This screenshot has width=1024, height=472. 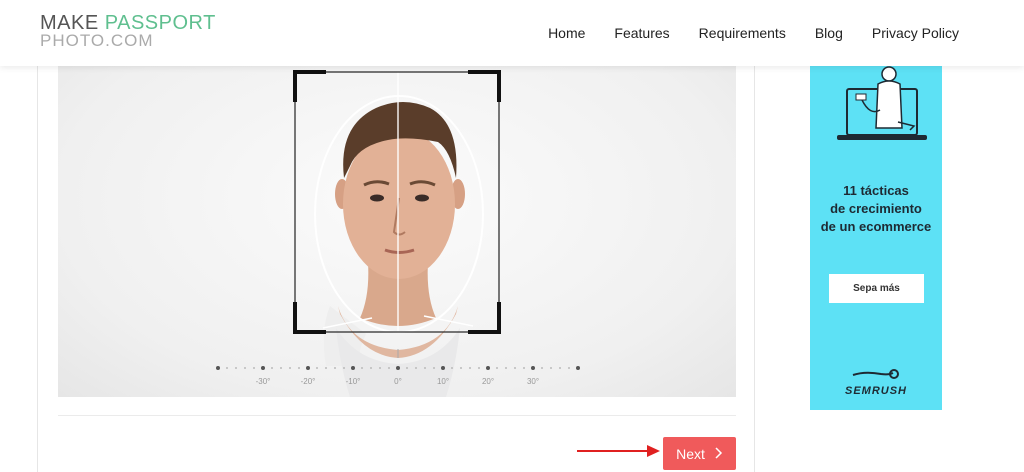 I want to click on left-eye, so click(x=377, y=198).